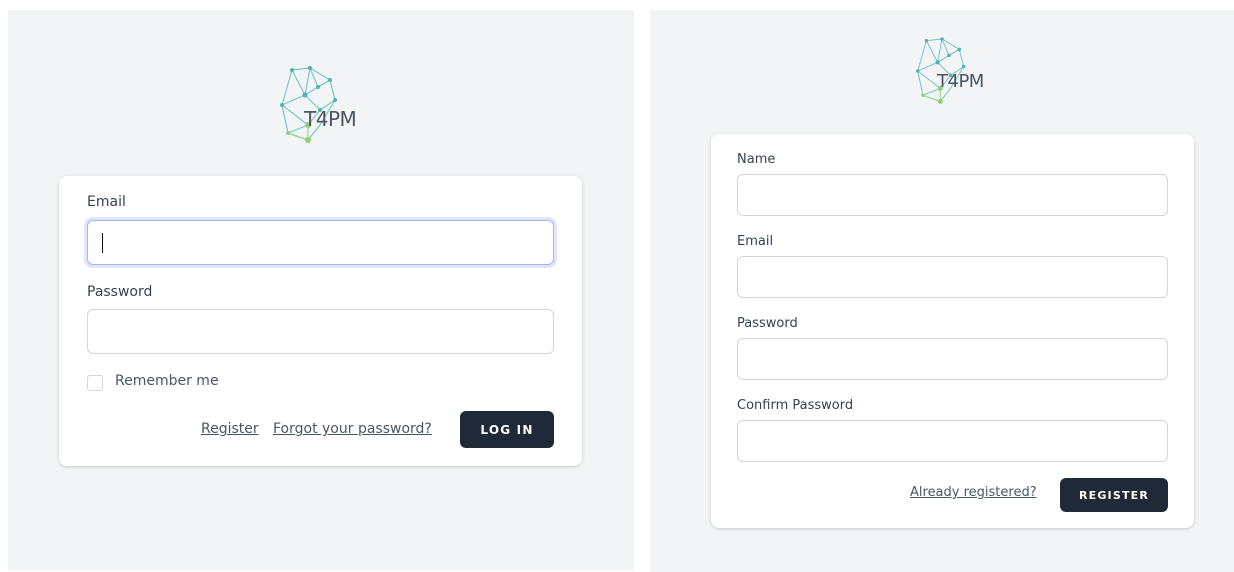 The height and width of the screenshot is (572, 1234). I want to click on name-input, so click(952, 195).